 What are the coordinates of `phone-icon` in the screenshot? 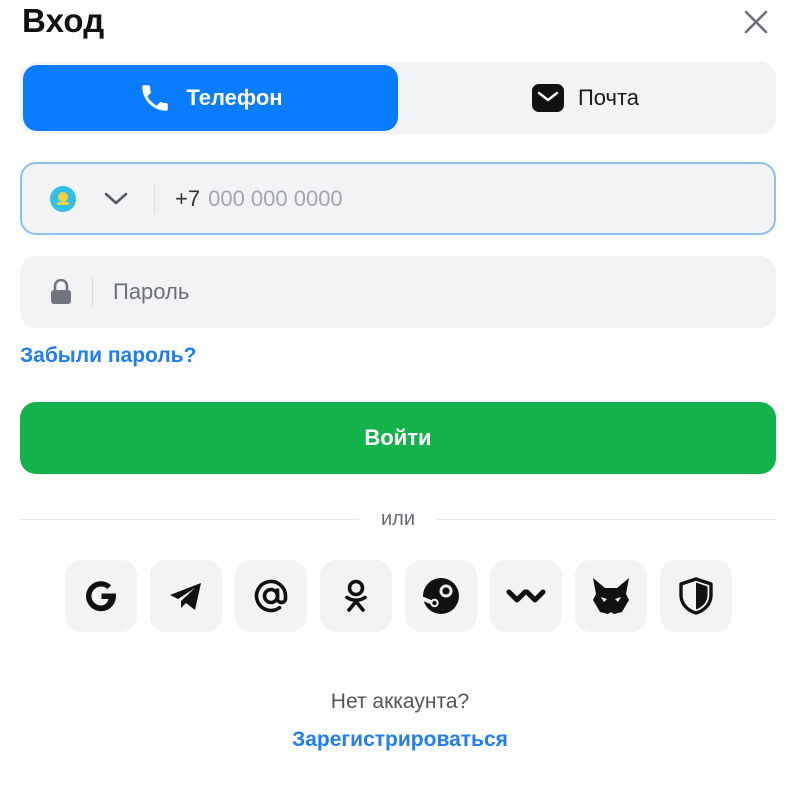 It's located at (155, 98).